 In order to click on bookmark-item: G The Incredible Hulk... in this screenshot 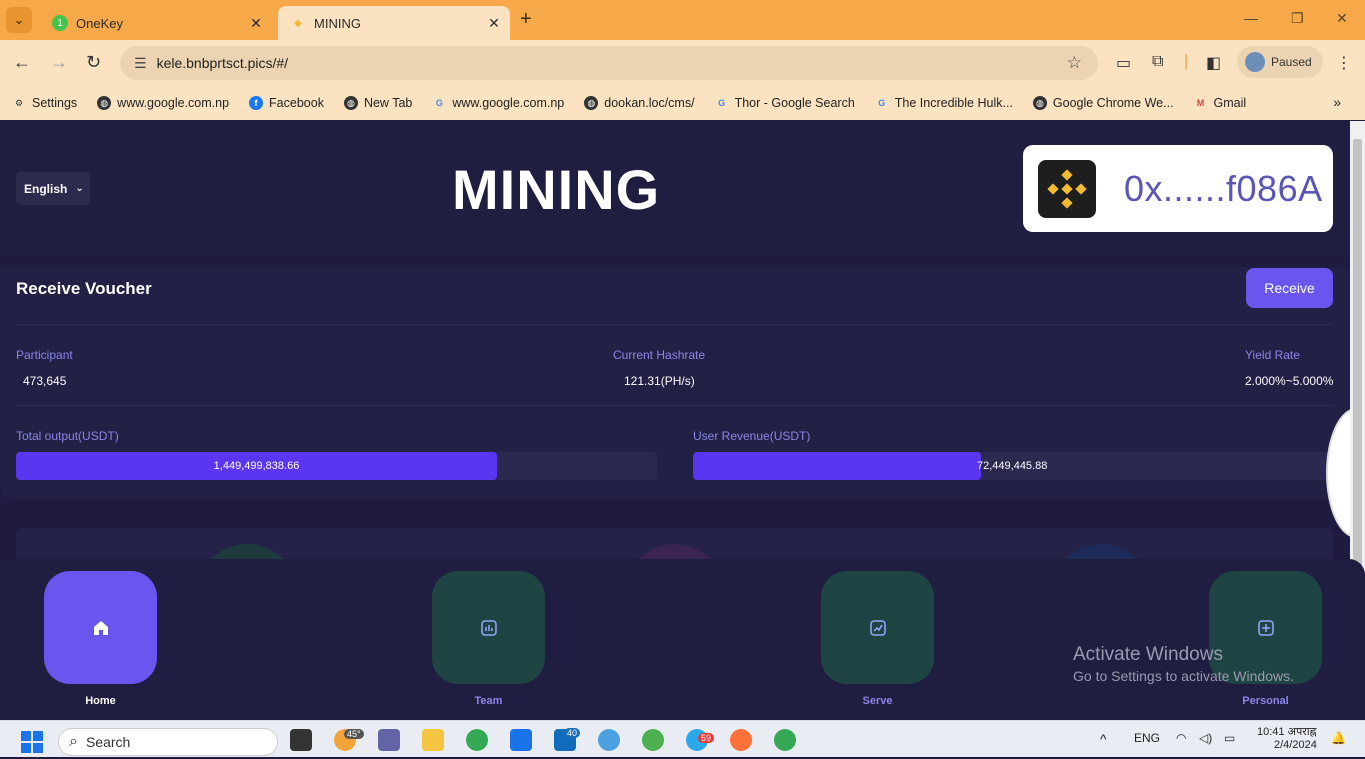, I will do `click(944, 103)`.